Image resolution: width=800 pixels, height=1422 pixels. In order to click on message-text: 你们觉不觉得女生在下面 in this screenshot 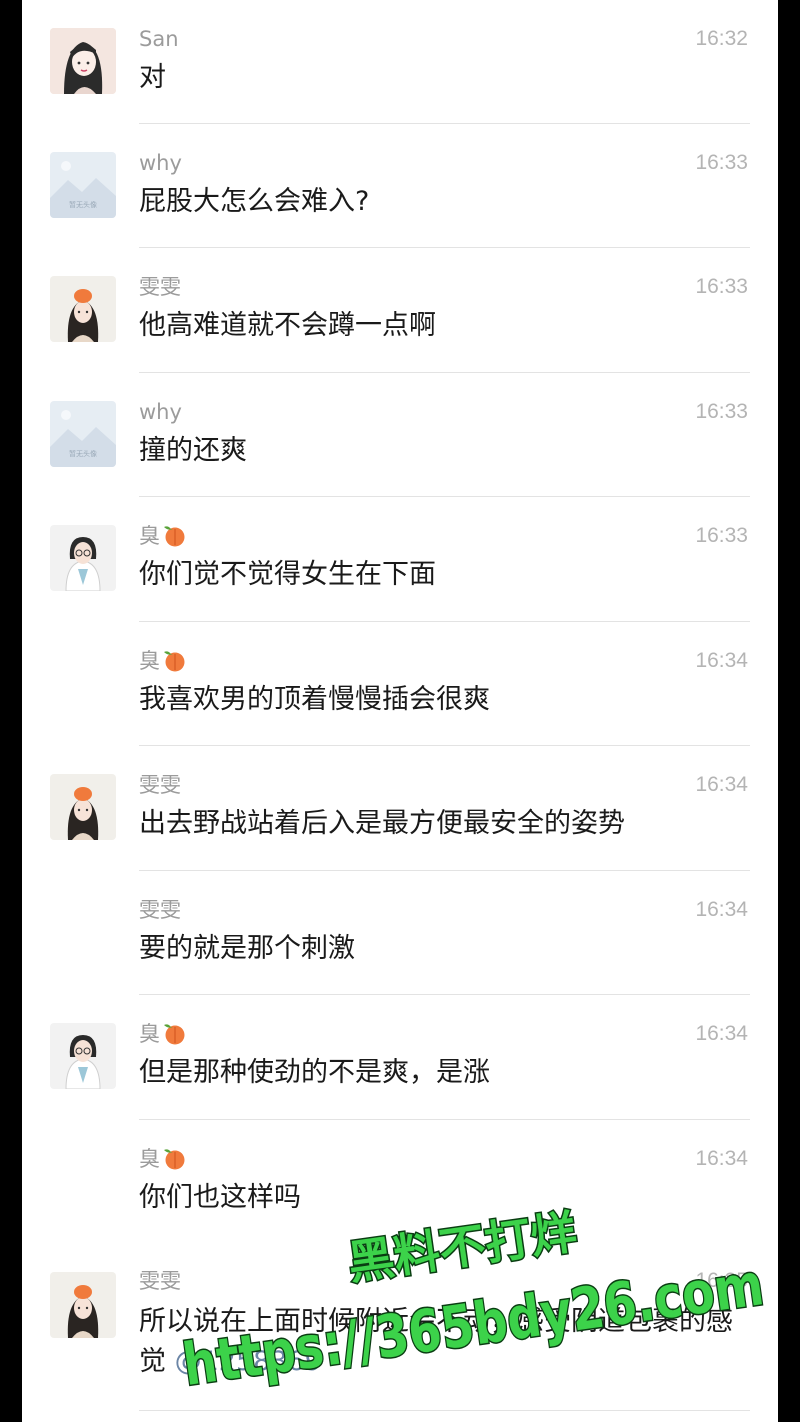, I will do `click(287, 574)`.